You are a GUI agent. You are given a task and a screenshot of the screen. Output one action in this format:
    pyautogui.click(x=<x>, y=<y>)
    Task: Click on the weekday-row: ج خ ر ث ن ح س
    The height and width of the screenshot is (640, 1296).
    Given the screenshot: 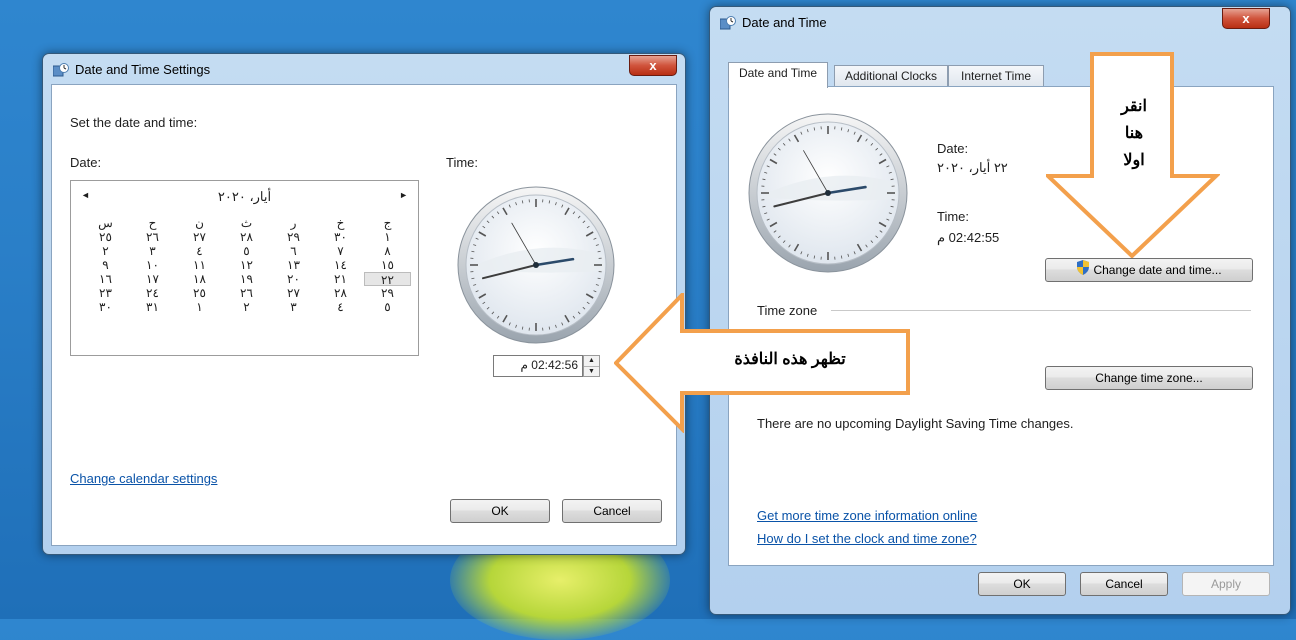 What is the action you would take?
    pyautogui.click(x=246, y=223)
    